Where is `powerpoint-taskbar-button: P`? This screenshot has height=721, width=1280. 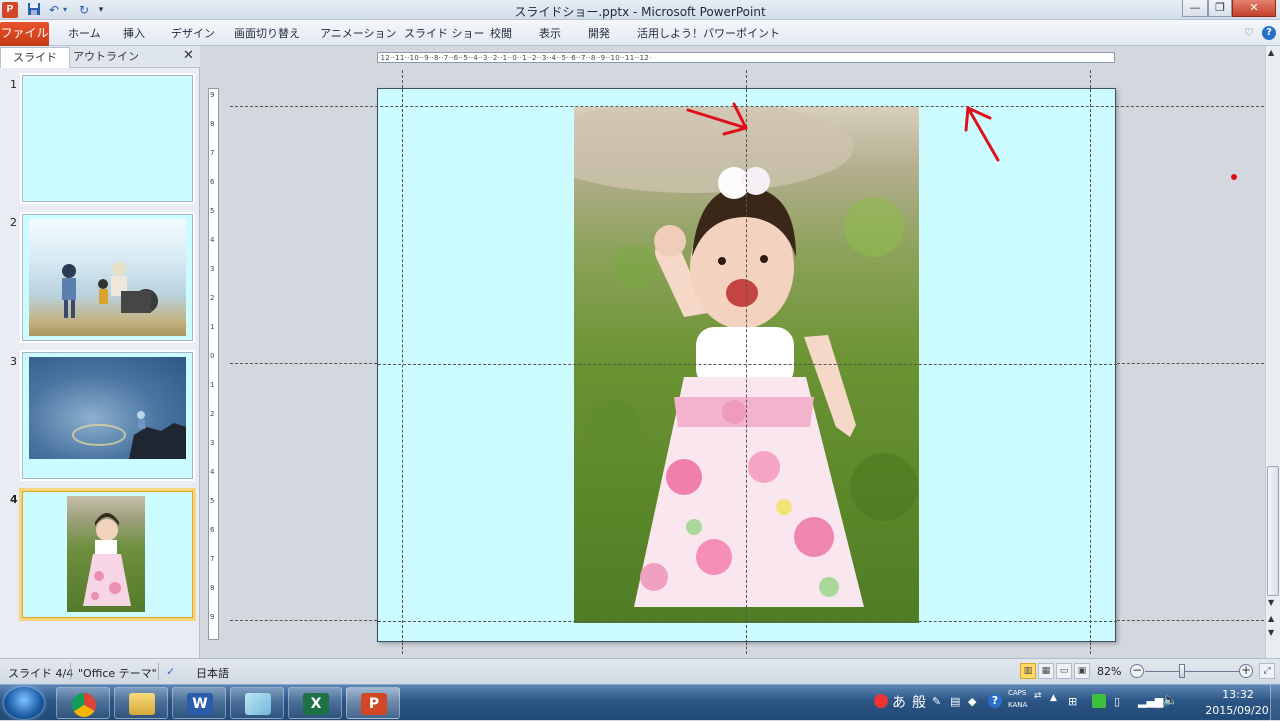
powerpoint-taskbar-button: P is located at coordinates (373, 703).